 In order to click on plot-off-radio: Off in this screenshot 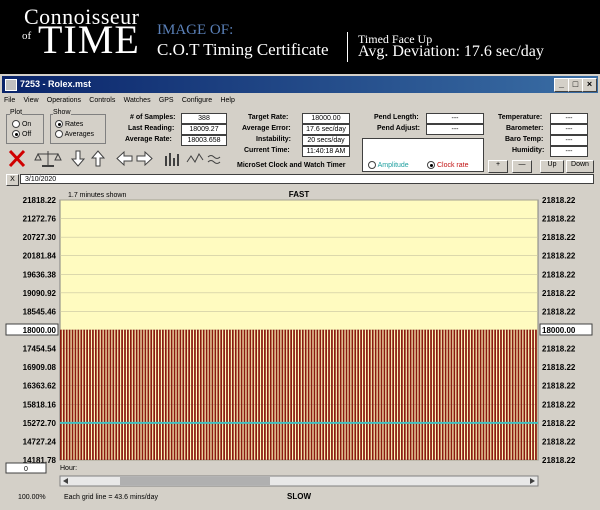, I will do `click(21, 134)`.